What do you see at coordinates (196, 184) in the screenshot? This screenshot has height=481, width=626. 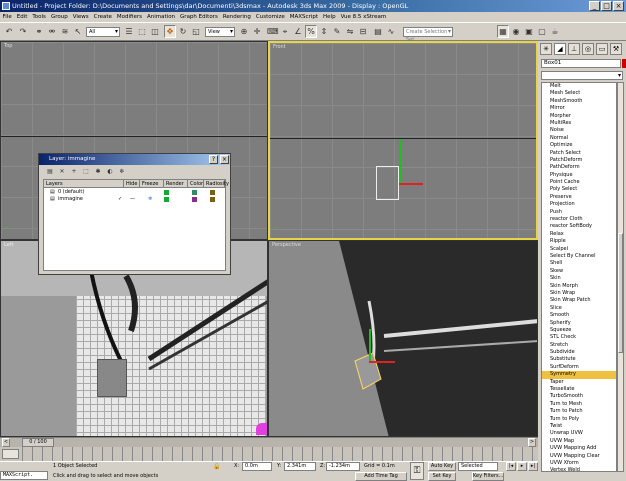 I see `col-color: Color` at bounding box center [196, 184].